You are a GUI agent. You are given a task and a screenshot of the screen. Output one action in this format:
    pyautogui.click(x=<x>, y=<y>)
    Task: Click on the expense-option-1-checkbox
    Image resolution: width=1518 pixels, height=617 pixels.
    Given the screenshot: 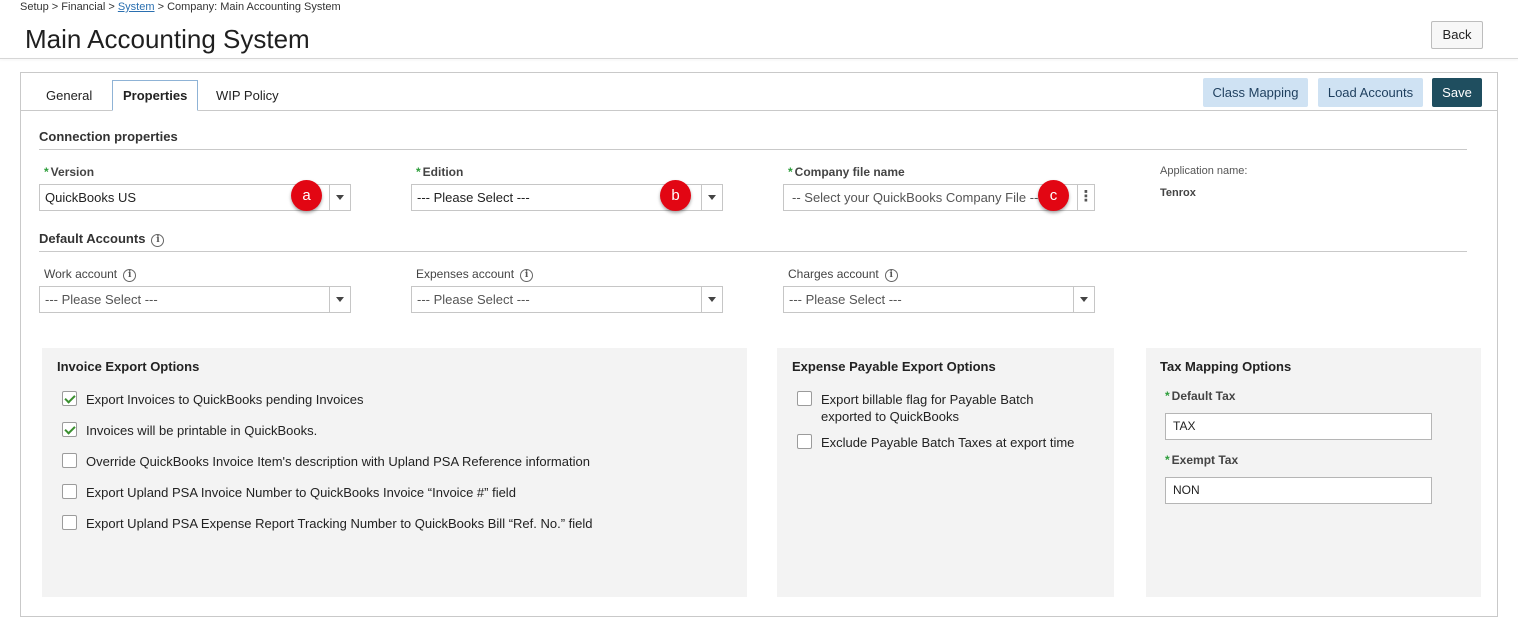 What is the action you would take?
    pyautogui.click(x=804, y=398)
    